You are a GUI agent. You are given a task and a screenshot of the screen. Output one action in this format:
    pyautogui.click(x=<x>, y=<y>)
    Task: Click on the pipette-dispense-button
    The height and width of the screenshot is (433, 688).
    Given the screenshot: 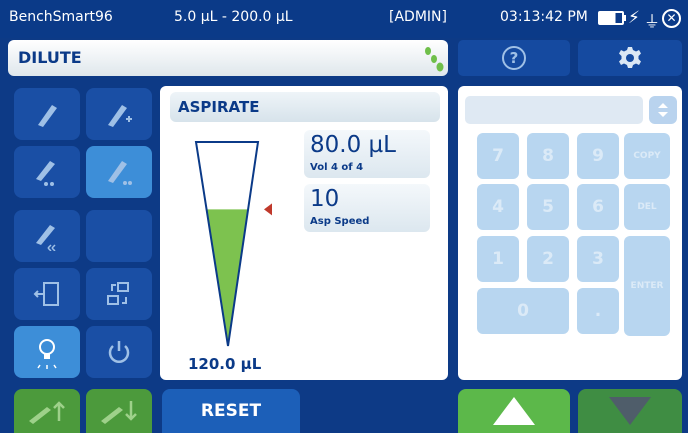 What is the action you would take?
    pyautogui.click(x=47, y=172)
    